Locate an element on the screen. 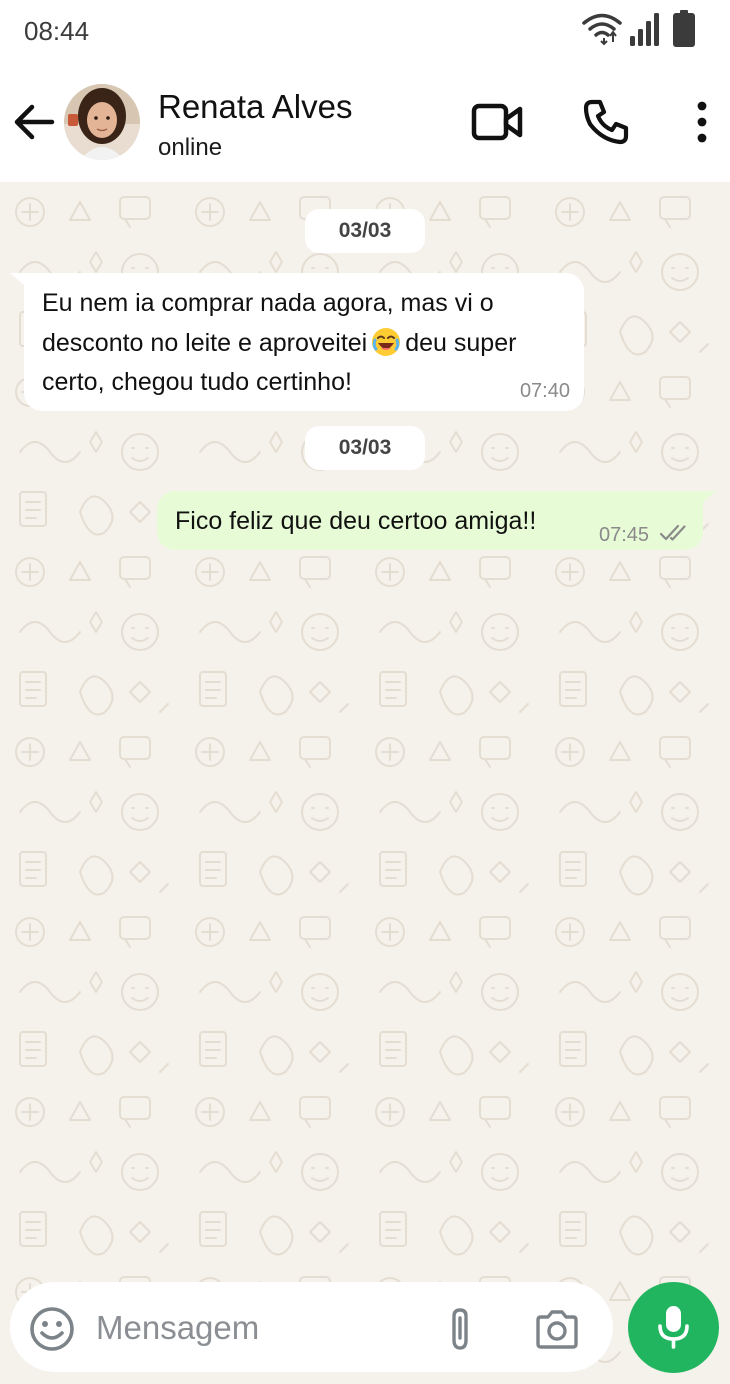  signal-icon is located at coordinates (644, 29).